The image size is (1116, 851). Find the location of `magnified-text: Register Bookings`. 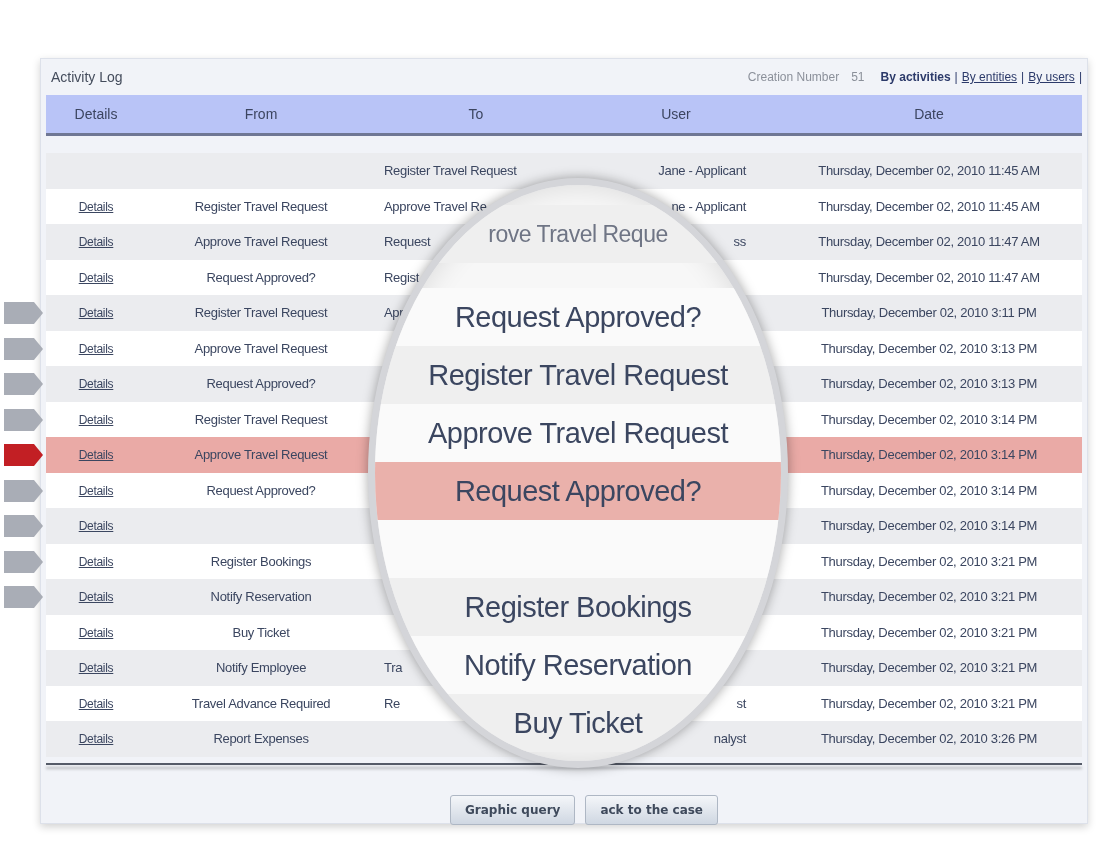

magnified-text: Register Bookings is located at coordinates (578, 607).